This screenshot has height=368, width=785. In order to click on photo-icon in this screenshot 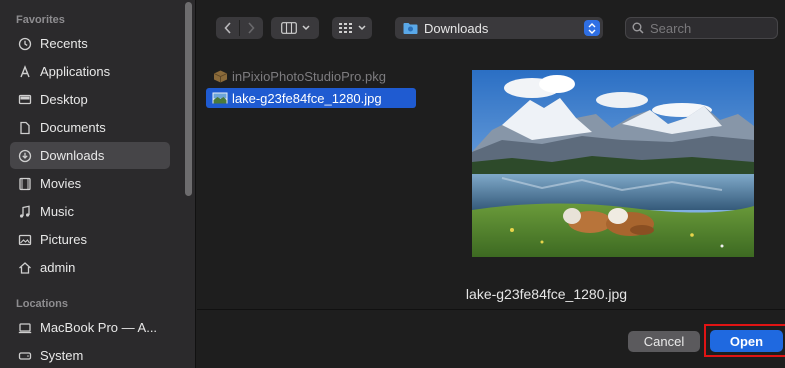, I will do `click(25, 240)`.